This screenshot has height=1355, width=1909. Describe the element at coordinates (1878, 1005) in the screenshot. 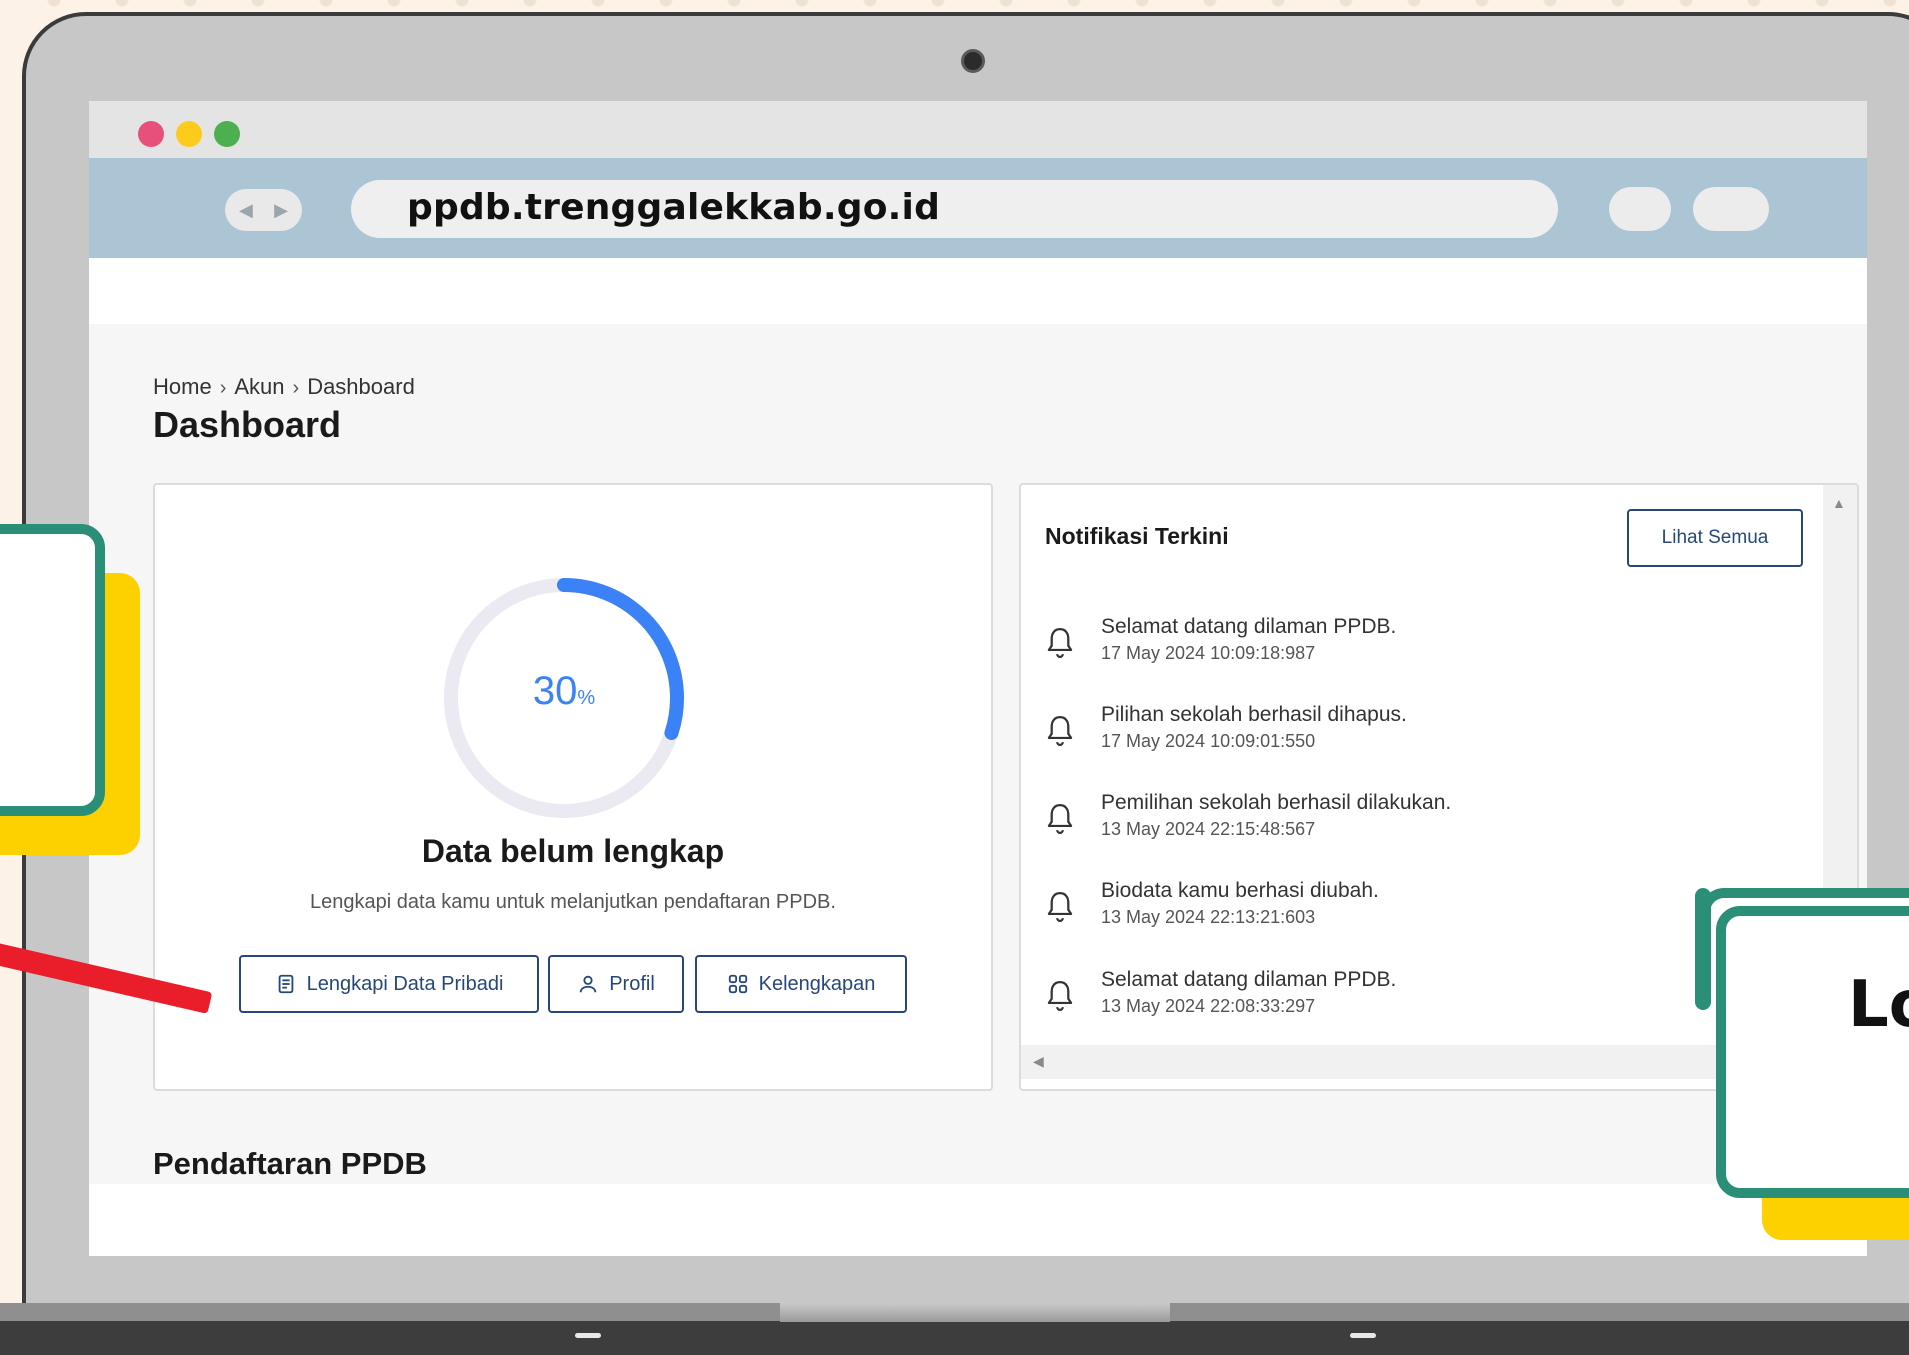

I see `callout-text: Lo` at that location.